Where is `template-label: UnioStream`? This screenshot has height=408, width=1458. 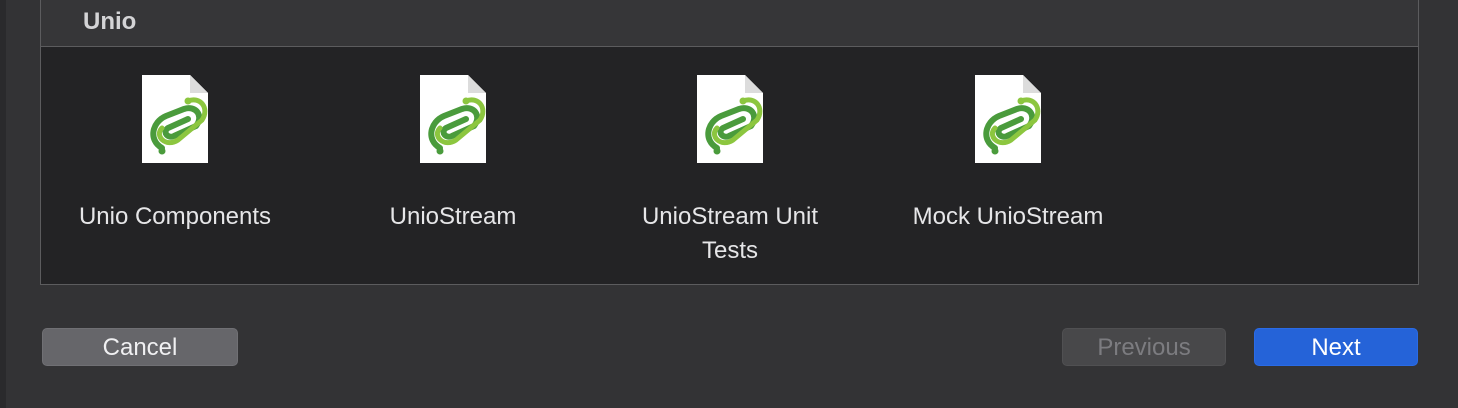
template-label: UnioStream is located at coordinates (453, 216).